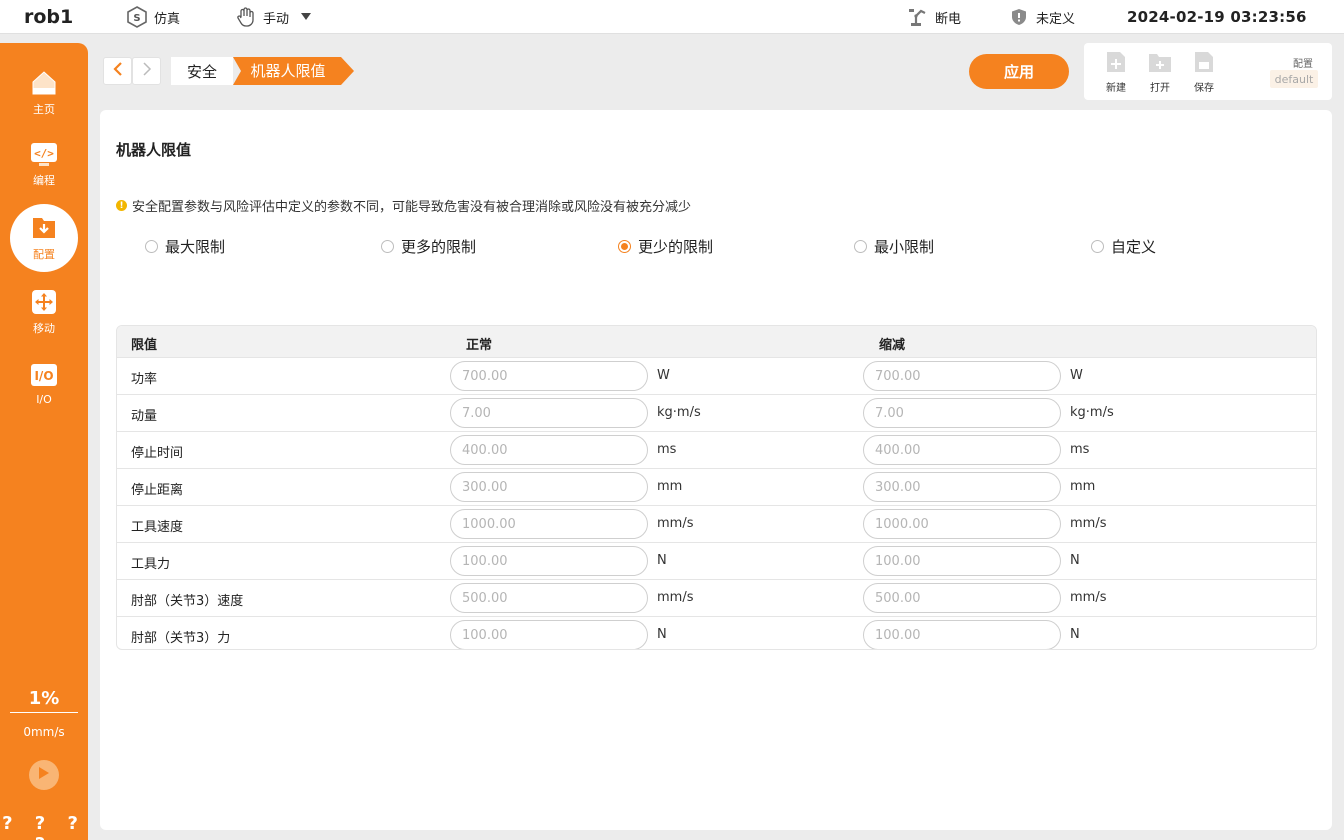  I want to click on svg-text: S, so click(136, 18).